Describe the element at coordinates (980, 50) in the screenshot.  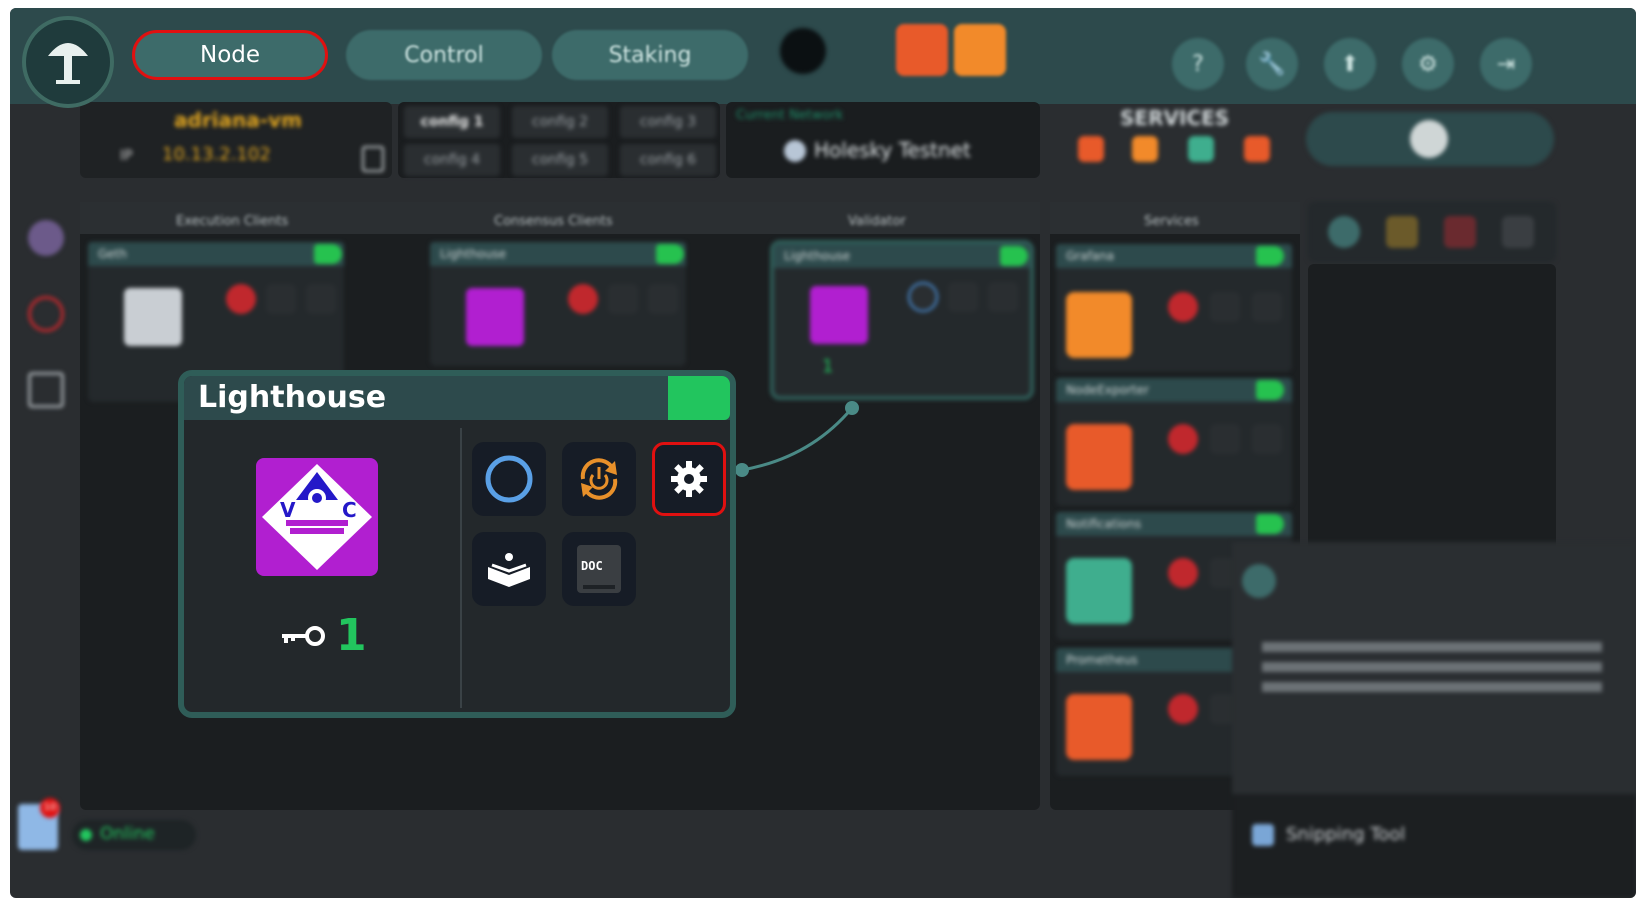
I see `grafana-service-icon` at that location.